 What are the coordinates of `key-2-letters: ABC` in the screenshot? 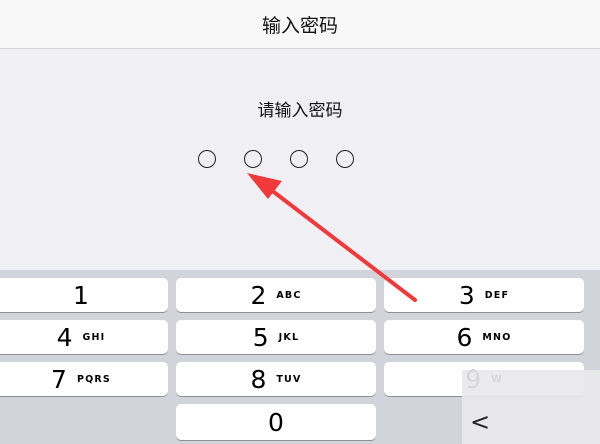 It's located at (289, 295).